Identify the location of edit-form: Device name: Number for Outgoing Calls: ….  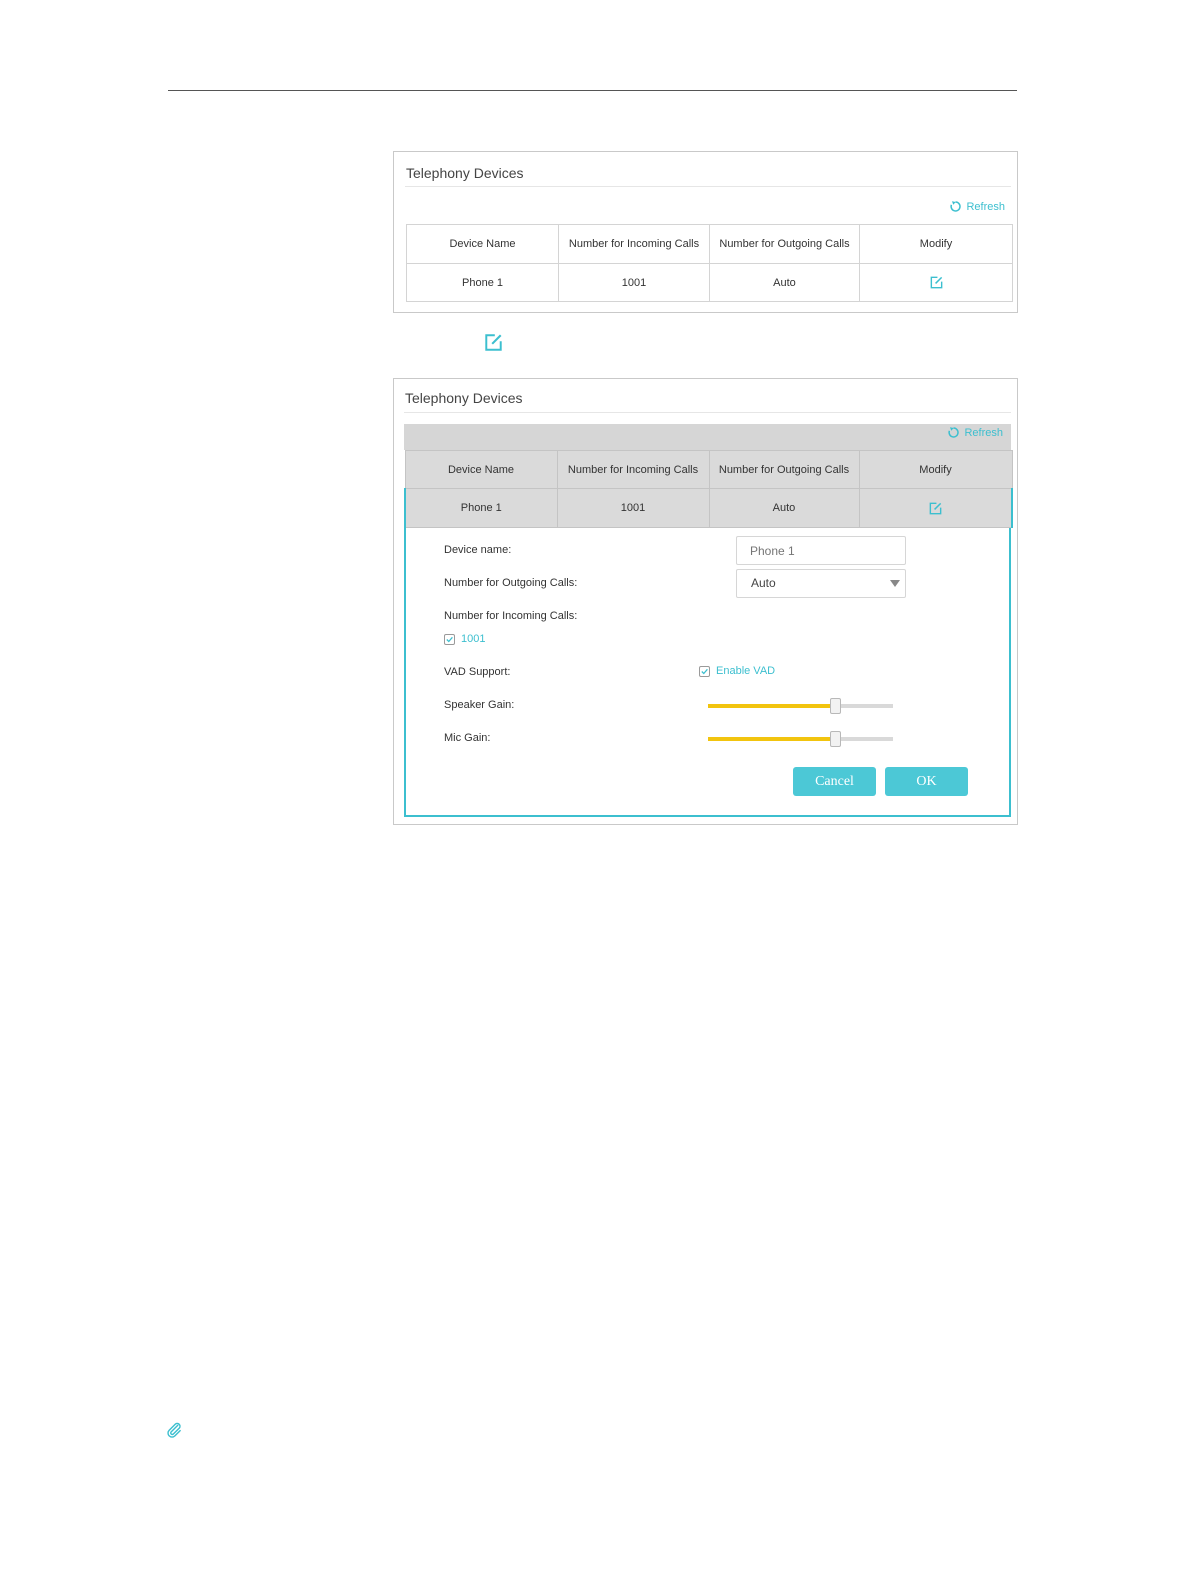
(707, 672).